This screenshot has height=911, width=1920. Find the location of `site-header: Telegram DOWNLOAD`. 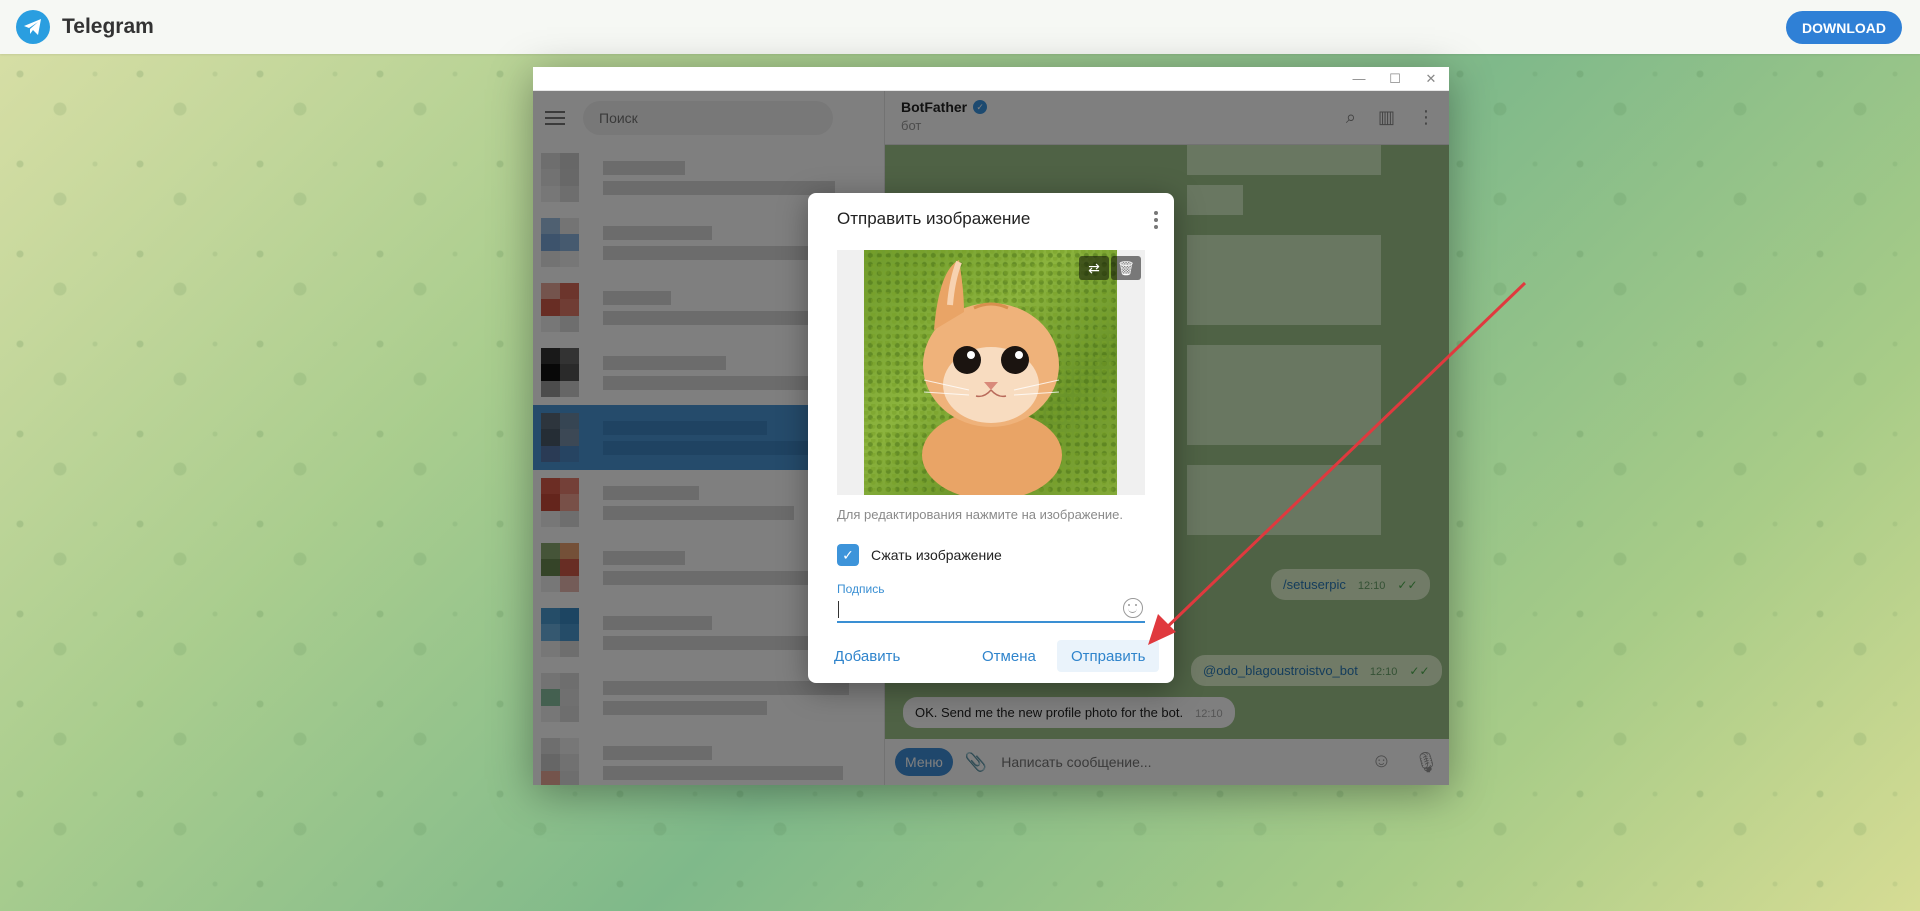

site-header: Telegram DOWNLOAD is located at coordinates (960, 27).